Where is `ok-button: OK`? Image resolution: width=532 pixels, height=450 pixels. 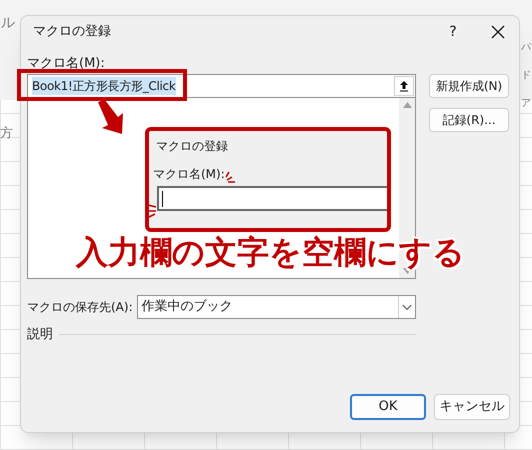 ok-button: OK is located at coordinates (388, 407).